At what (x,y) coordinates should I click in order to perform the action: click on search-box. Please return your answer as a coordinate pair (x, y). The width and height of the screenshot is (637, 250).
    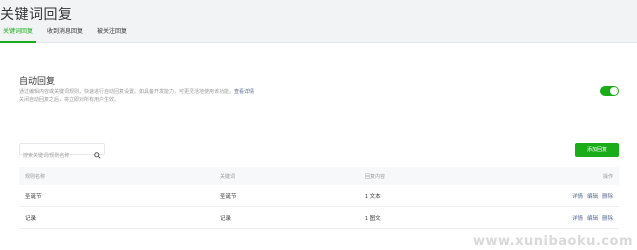
    Looking at the image, I should click on (62, 152).